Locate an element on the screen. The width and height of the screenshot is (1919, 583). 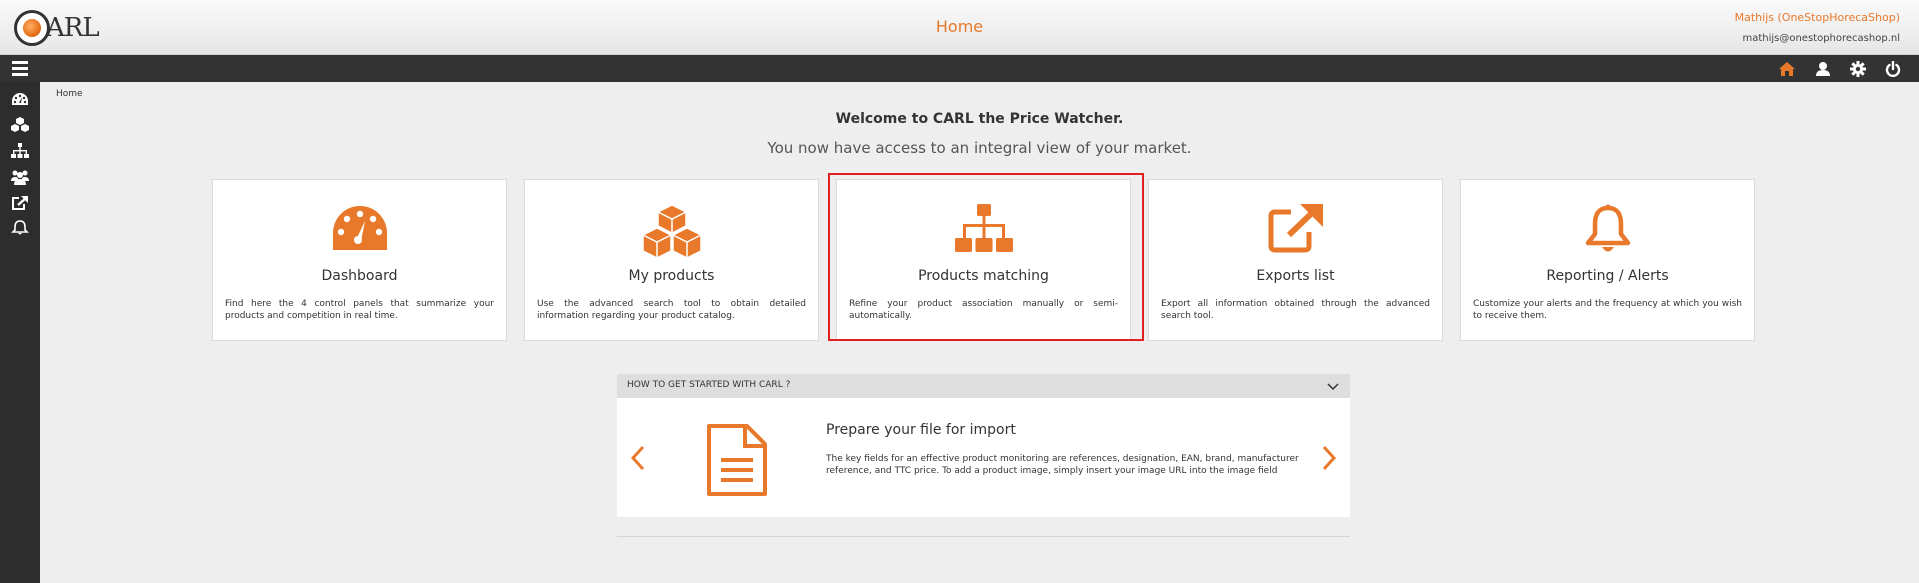
sidebar-item-products-matching is located at coordinates (20, 151).